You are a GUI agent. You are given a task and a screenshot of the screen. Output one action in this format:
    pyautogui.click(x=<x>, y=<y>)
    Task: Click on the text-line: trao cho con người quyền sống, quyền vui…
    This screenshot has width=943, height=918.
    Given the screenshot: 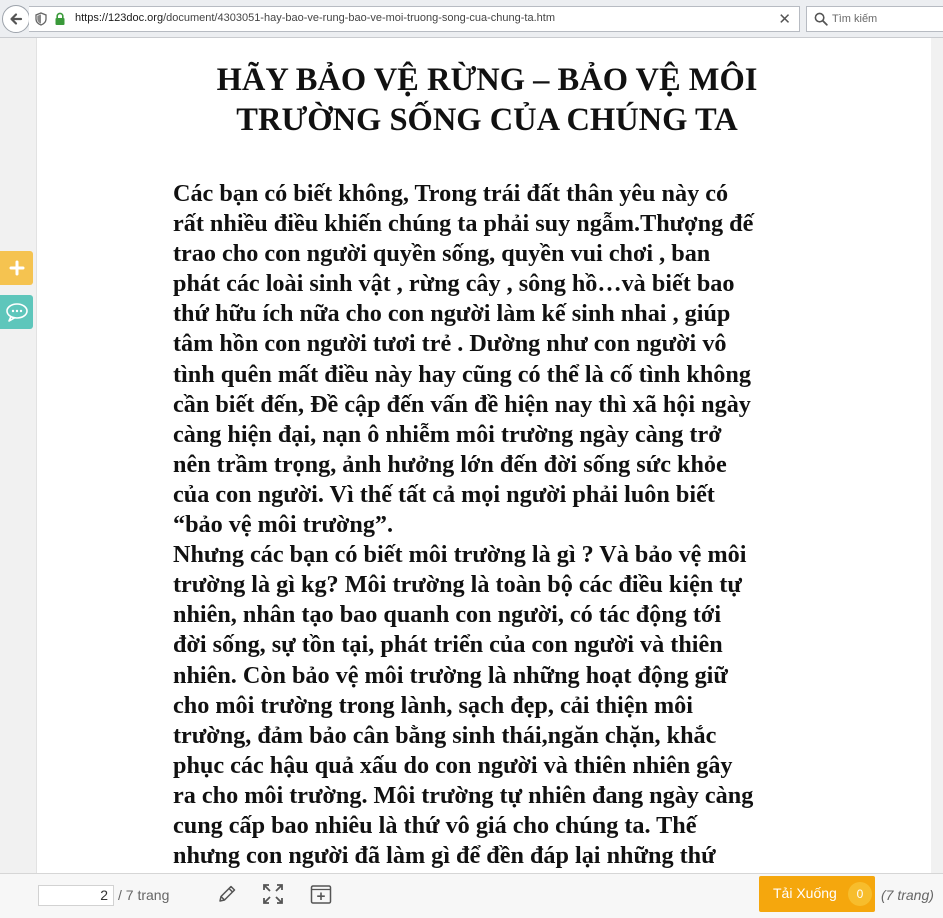 What is the action you would take?
    pyautogui.click(x=442, y=254)
    